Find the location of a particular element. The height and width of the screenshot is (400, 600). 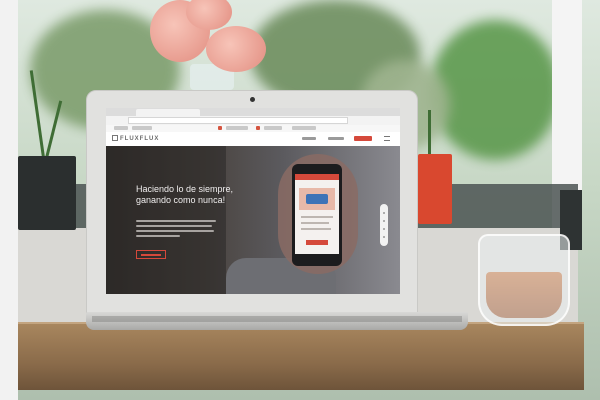

laptop-keyboard-shadow is located at coordinates (277, 319).